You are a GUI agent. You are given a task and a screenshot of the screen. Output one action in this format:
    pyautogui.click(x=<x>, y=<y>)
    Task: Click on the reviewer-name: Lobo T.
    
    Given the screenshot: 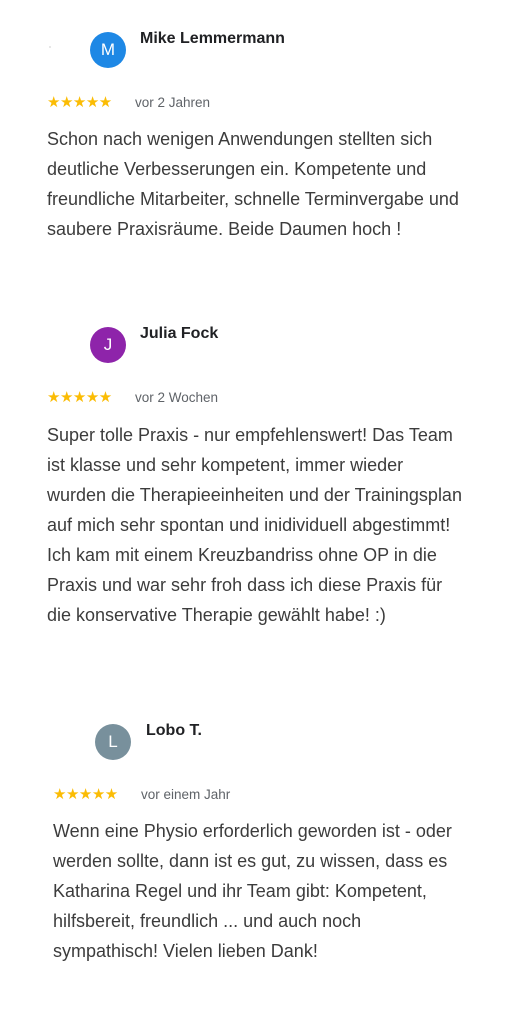 What is the action you would take?
    pyautogui.click(x=174, y=731)
    